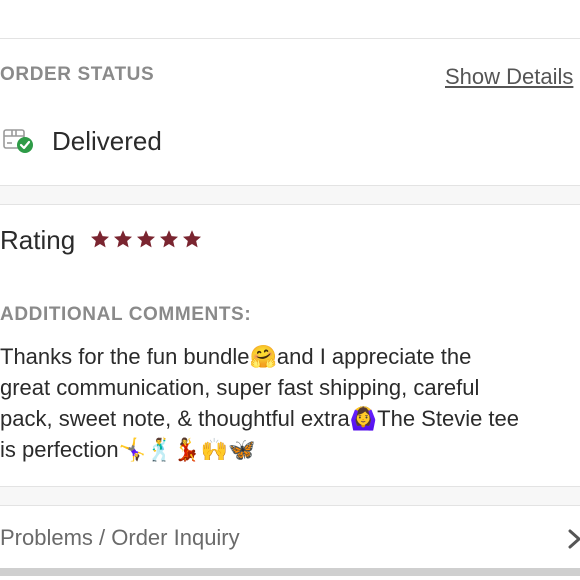 Image resolution: width=580 pixels, height=580 pixels. What do you see at coordinates (120, 538) in the screenshot?
I see `order-inquiry-link: Problems / Order Inquiry` at bounding box center [120, 538].